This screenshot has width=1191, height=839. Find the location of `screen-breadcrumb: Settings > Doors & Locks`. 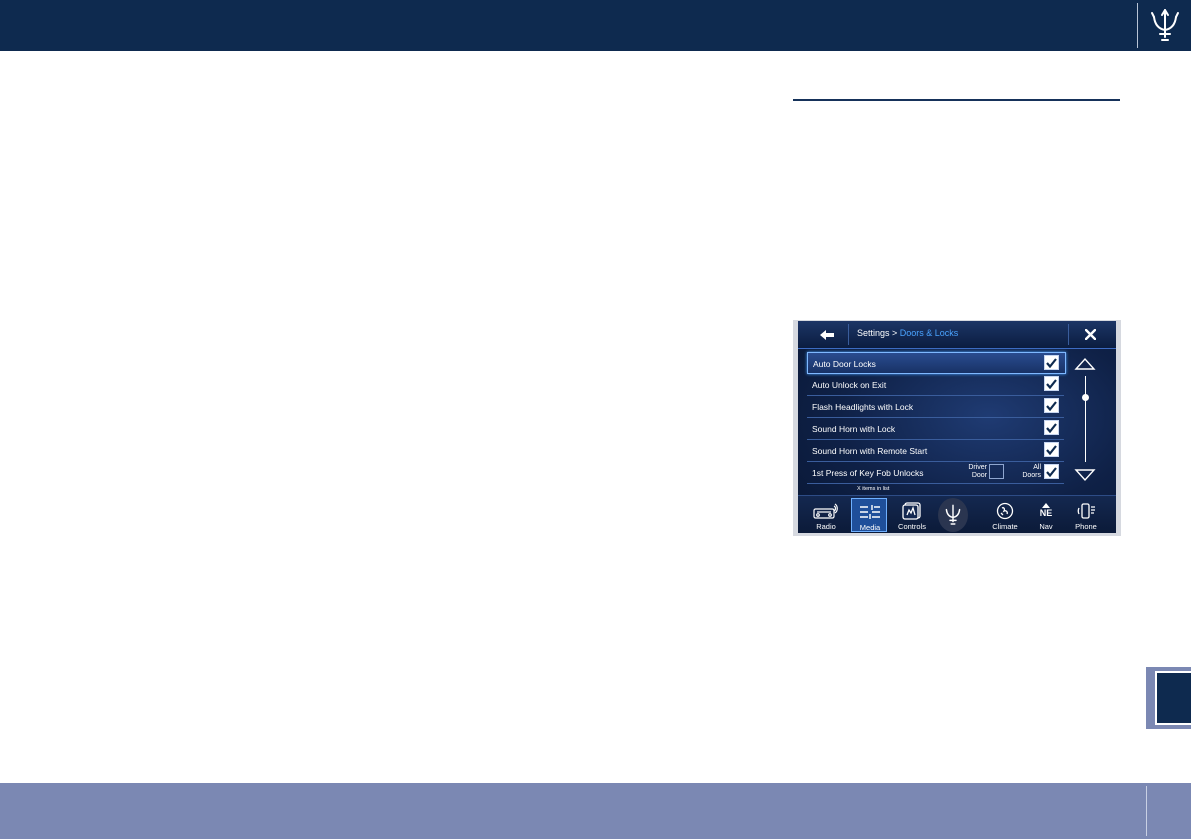

screen-breadcrumb: Settings > Doors & Locks is located at coordinates (907, 333).